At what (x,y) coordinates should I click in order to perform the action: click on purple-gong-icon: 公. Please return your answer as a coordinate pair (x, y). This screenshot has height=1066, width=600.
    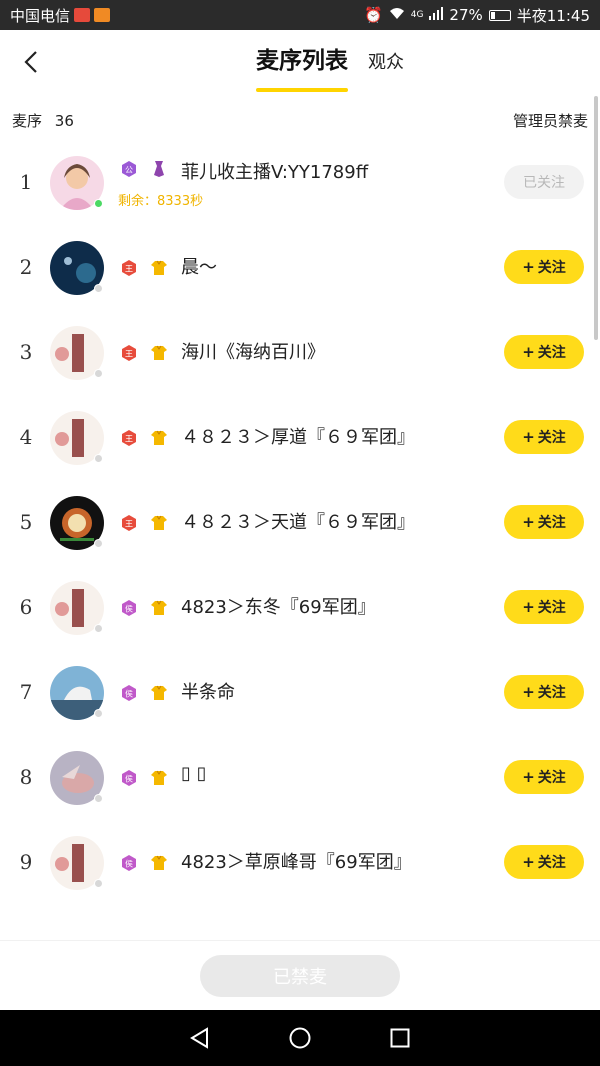
    Looking at the image, I should click on (129, 169).